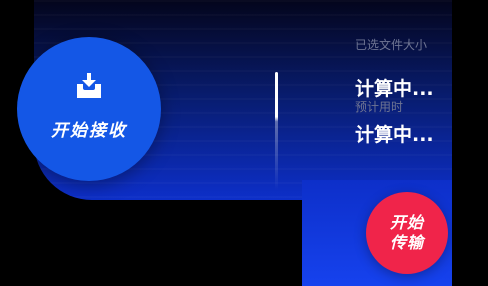 This screenshot has width=488, height=286. I want to click on start-transfer-label: 开始传输, so click(406, 232).